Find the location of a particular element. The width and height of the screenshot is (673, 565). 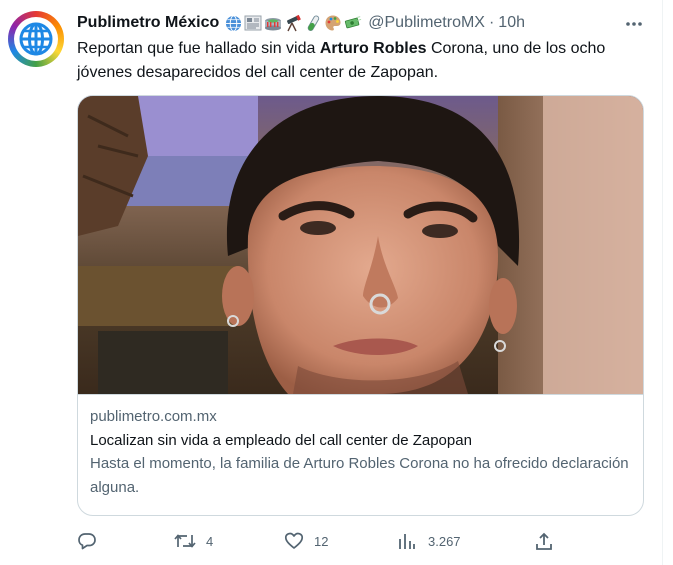

newspaper-icon is located at coordinates (253, 23).